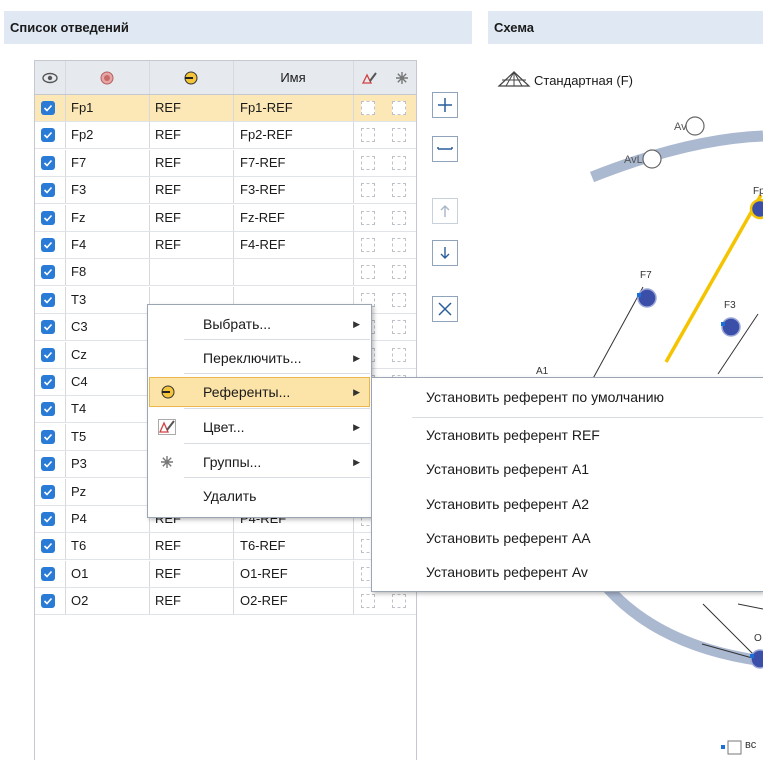 The width and height of the screenshot is (763, 760). I want to click on submenu-reference-av: Установить референт Av, so click(507, 572).